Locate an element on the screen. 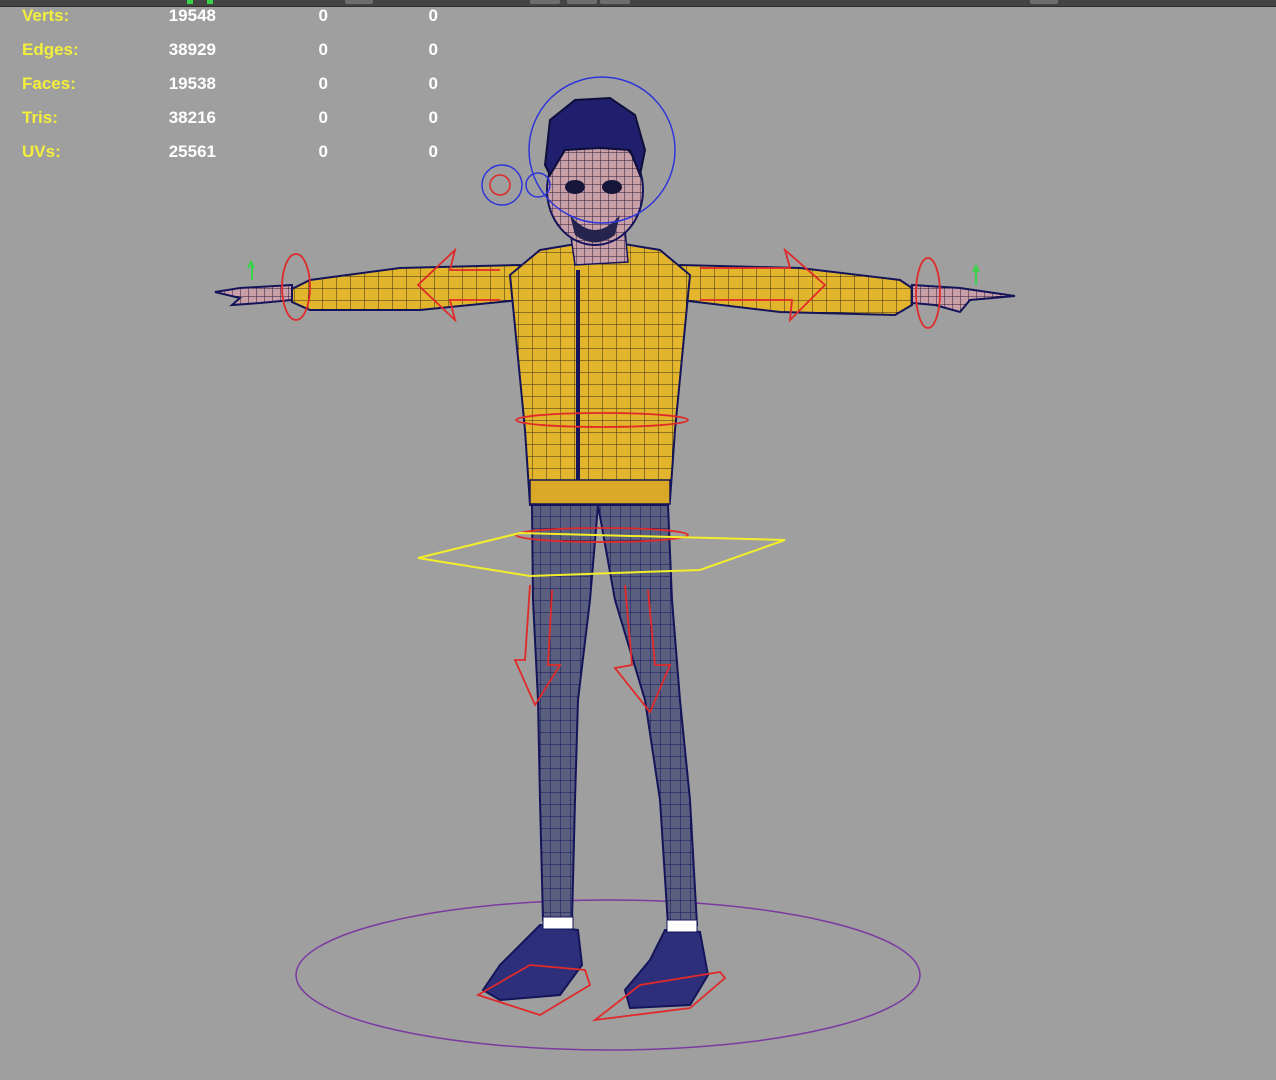  right-shoe-mesh is located at coordinates (666, 969).